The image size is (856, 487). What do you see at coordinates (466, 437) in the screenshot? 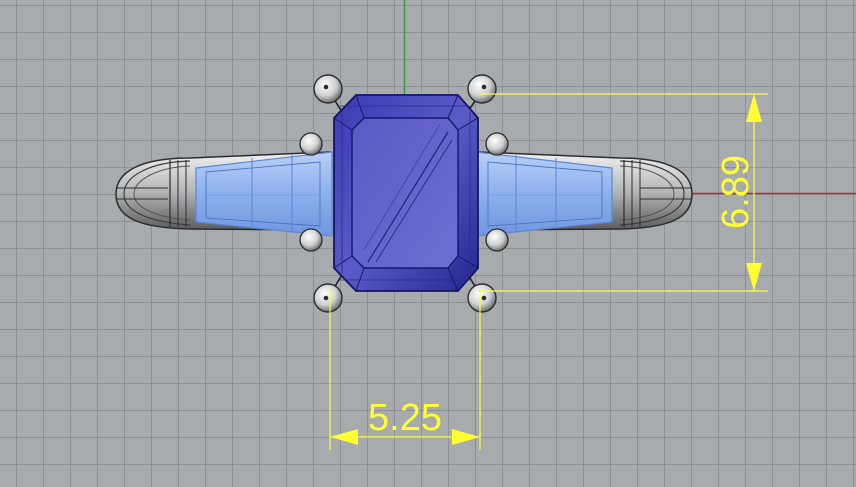
I see `arrowhead-right` at bounding box center [466, 437].